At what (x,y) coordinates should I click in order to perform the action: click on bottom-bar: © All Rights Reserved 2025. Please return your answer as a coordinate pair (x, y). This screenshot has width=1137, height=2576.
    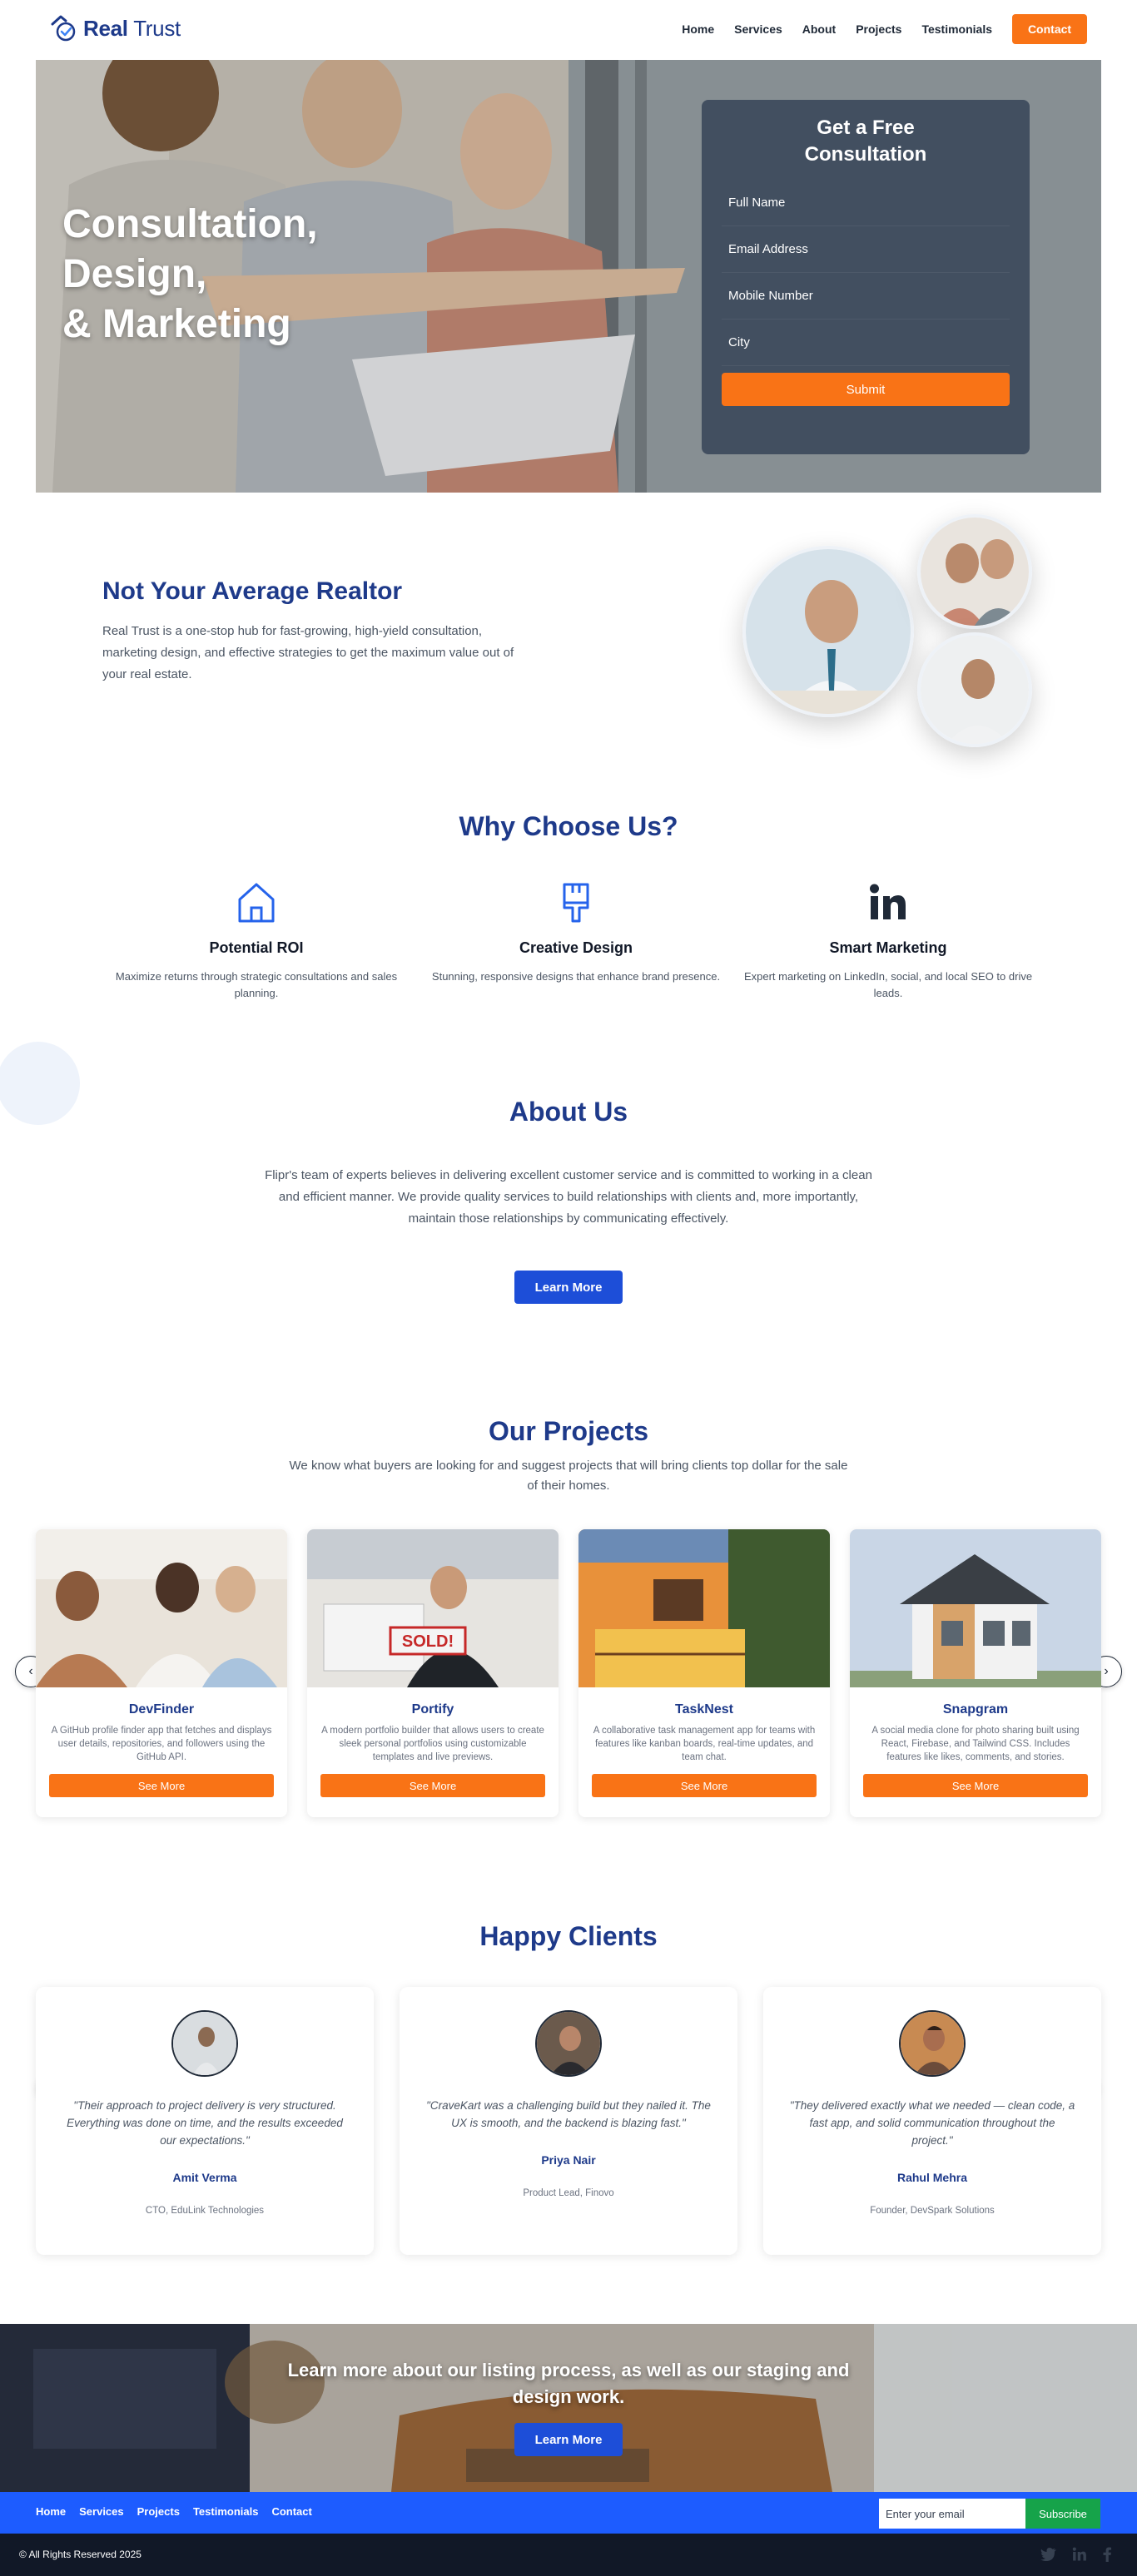
    Looking at the image, I should click on (568, 2555).